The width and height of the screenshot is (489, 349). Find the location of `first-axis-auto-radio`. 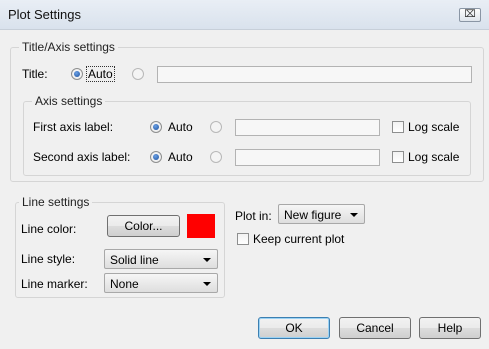

first-axis-auto-radio is located at coordinates (156, 127).